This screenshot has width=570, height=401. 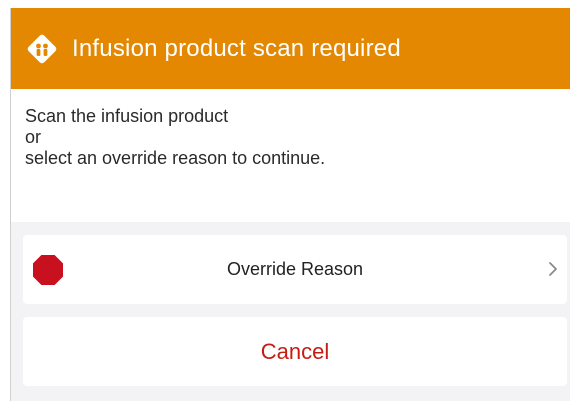 What do you see at coordinates (127, 116) in the screenshot?
I see `message-line-1: Scan the infusion product` at bounding box center [127, 116].